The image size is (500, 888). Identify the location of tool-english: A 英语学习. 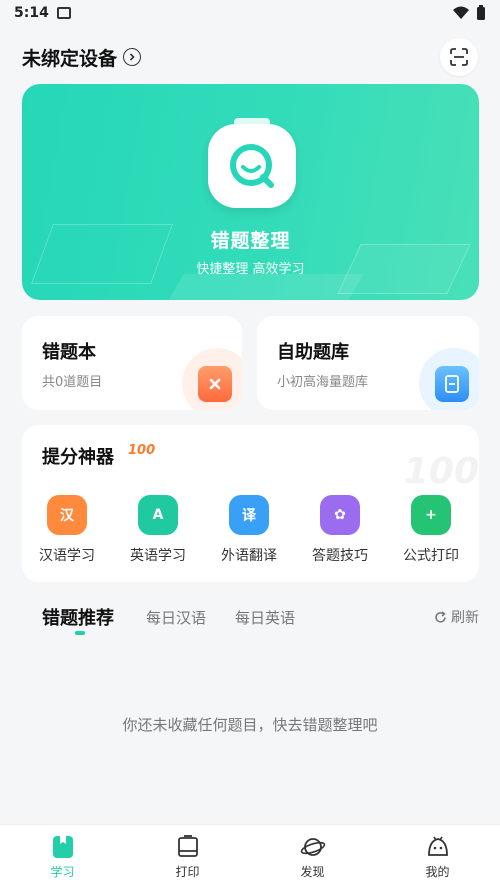
(158, 530).